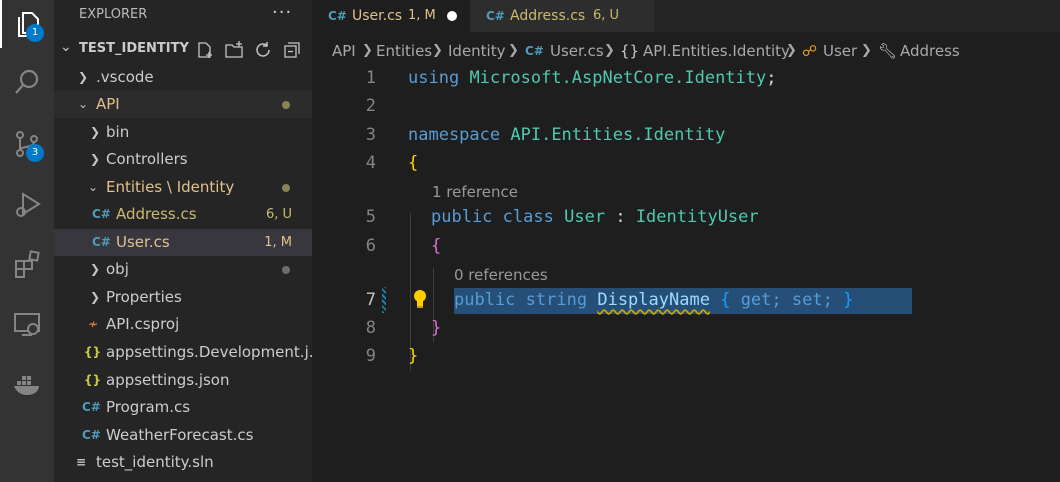 The width and height of the screenshot is (1060, 482). What do you see at coordinates (118, 132) in the screenshot?
I see `tree-item-label: bin` at bounding box center [118, 132].